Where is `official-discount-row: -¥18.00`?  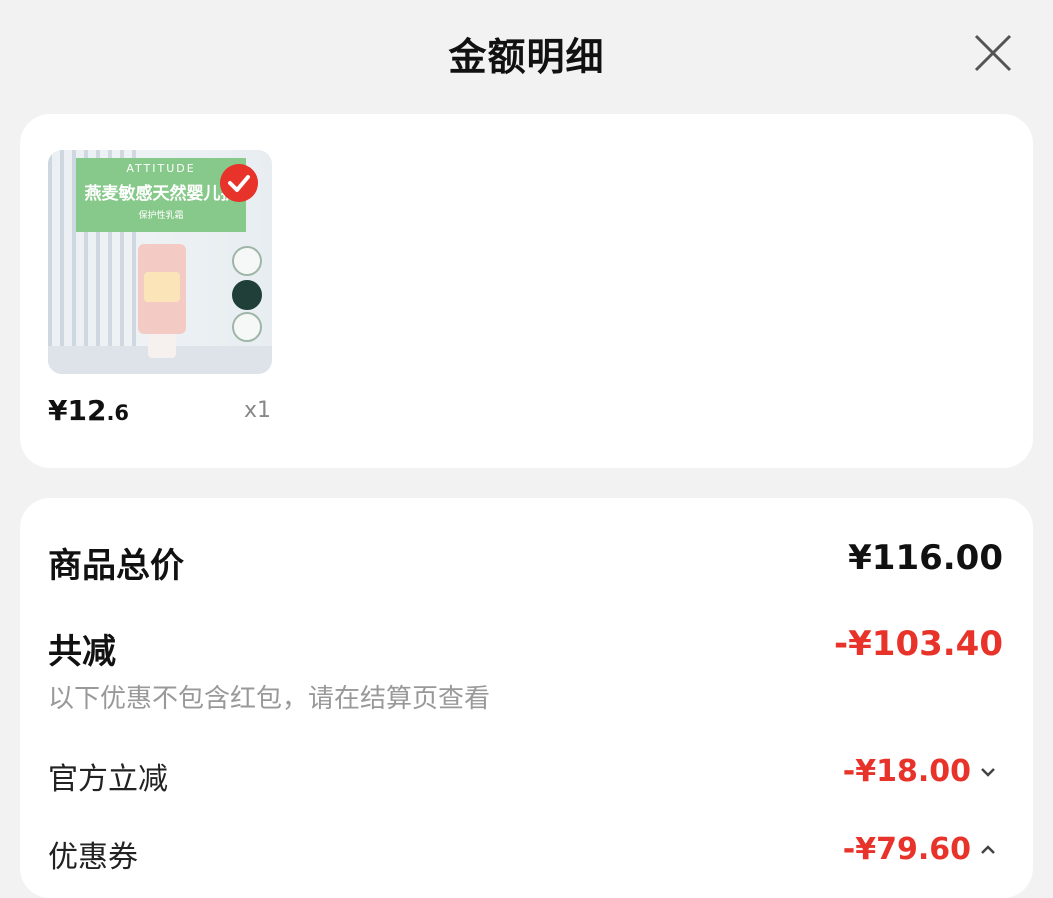
official-discount-row: -¥18.00 is located at coordinates (920, 771).